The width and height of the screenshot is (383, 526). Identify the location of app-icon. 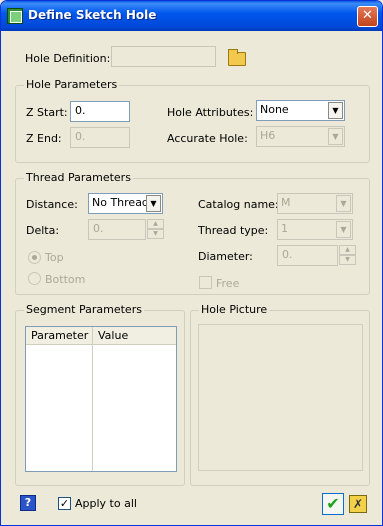
(15, 16).